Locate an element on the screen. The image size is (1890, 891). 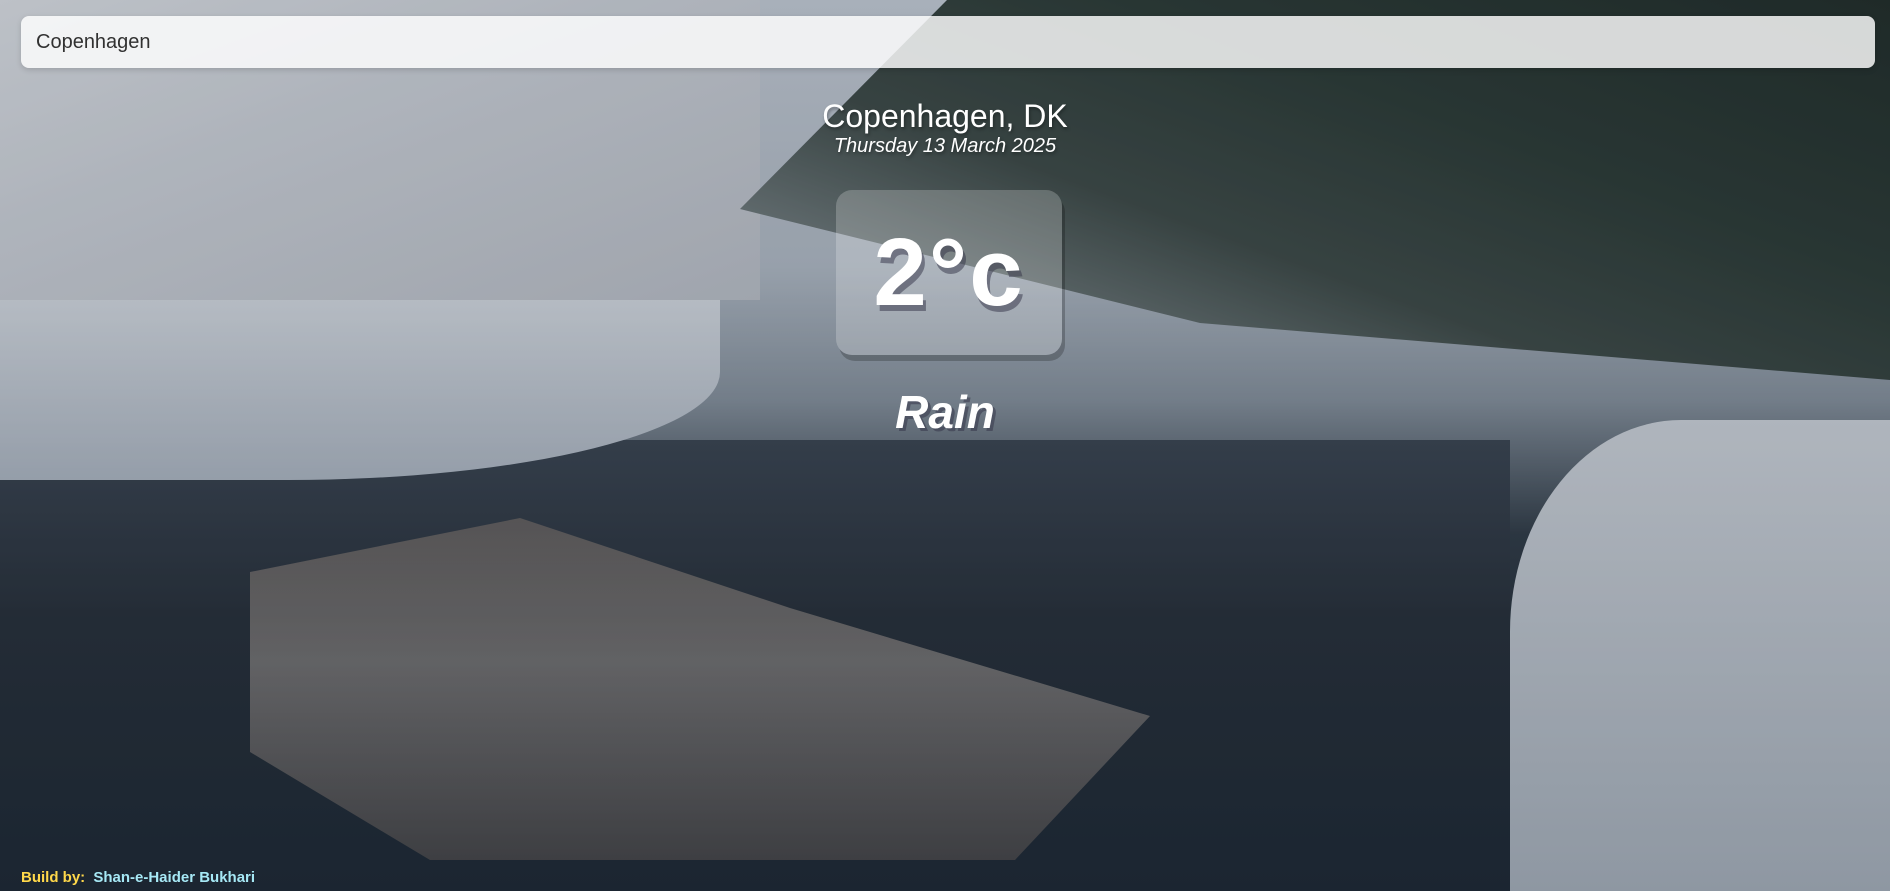
build-credit: Build by: Shan-e-Haider Bukhari is located at coordinates (138, 877).